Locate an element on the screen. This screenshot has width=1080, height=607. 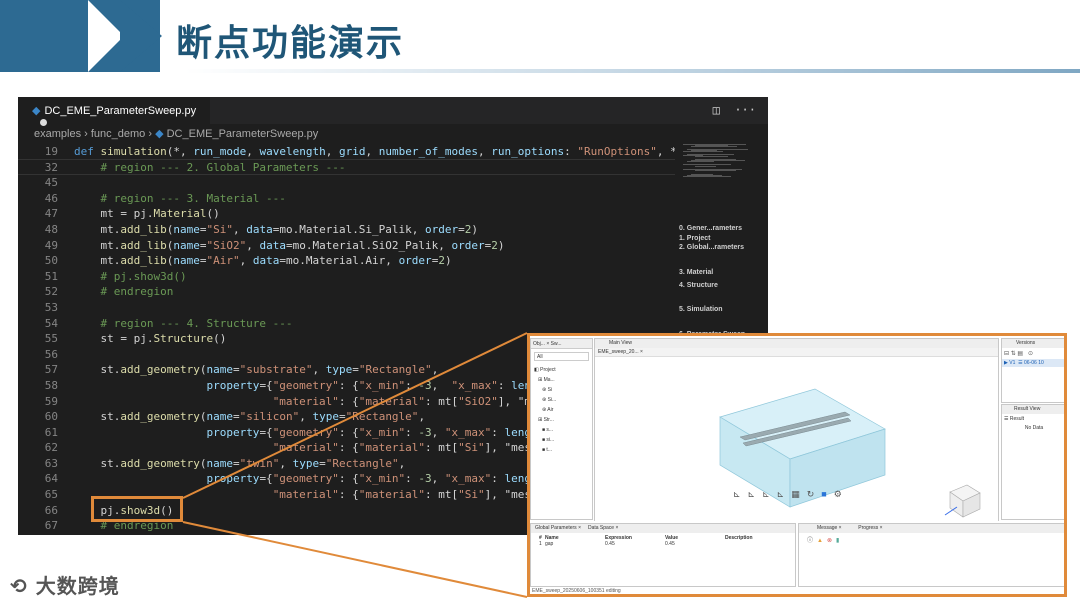
brand-text: 大数跨境 is located at coordinates (77, 586).